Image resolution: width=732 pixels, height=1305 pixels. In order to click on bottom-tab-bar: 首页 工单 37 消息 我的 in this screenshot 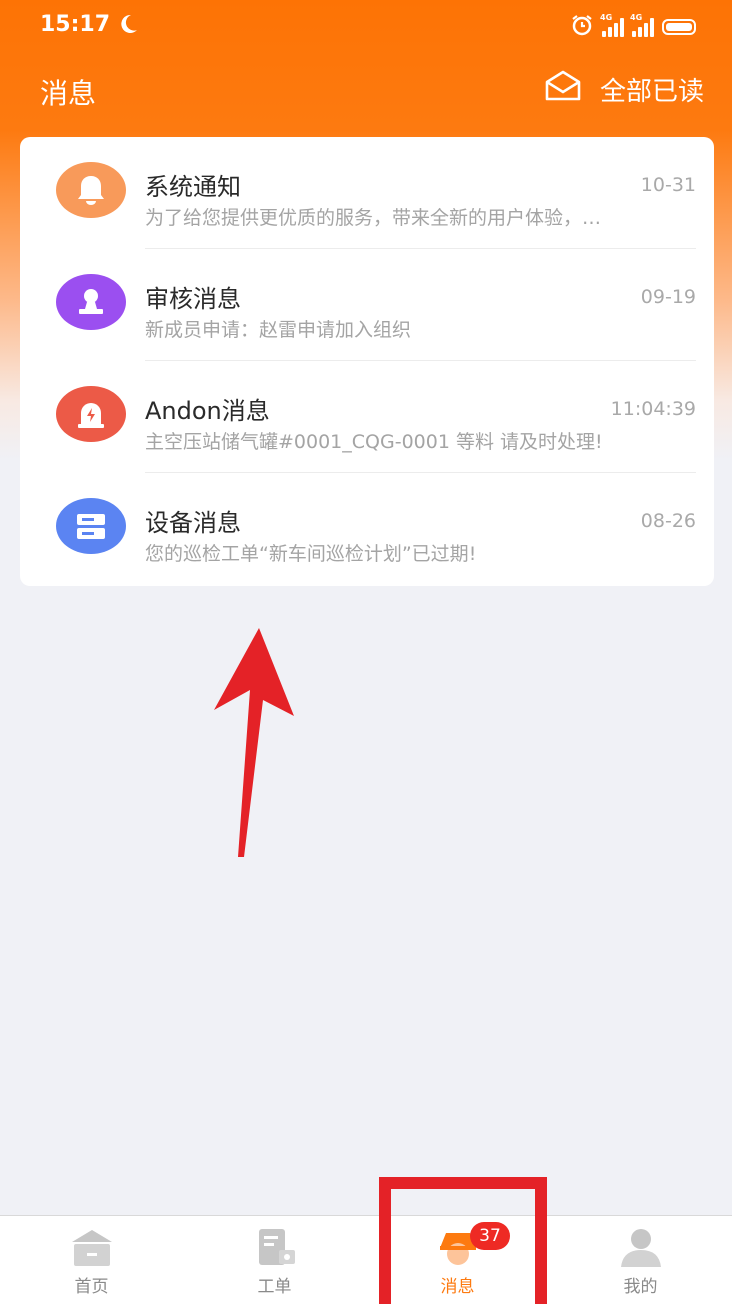, I will do `click(366, 1260)`.